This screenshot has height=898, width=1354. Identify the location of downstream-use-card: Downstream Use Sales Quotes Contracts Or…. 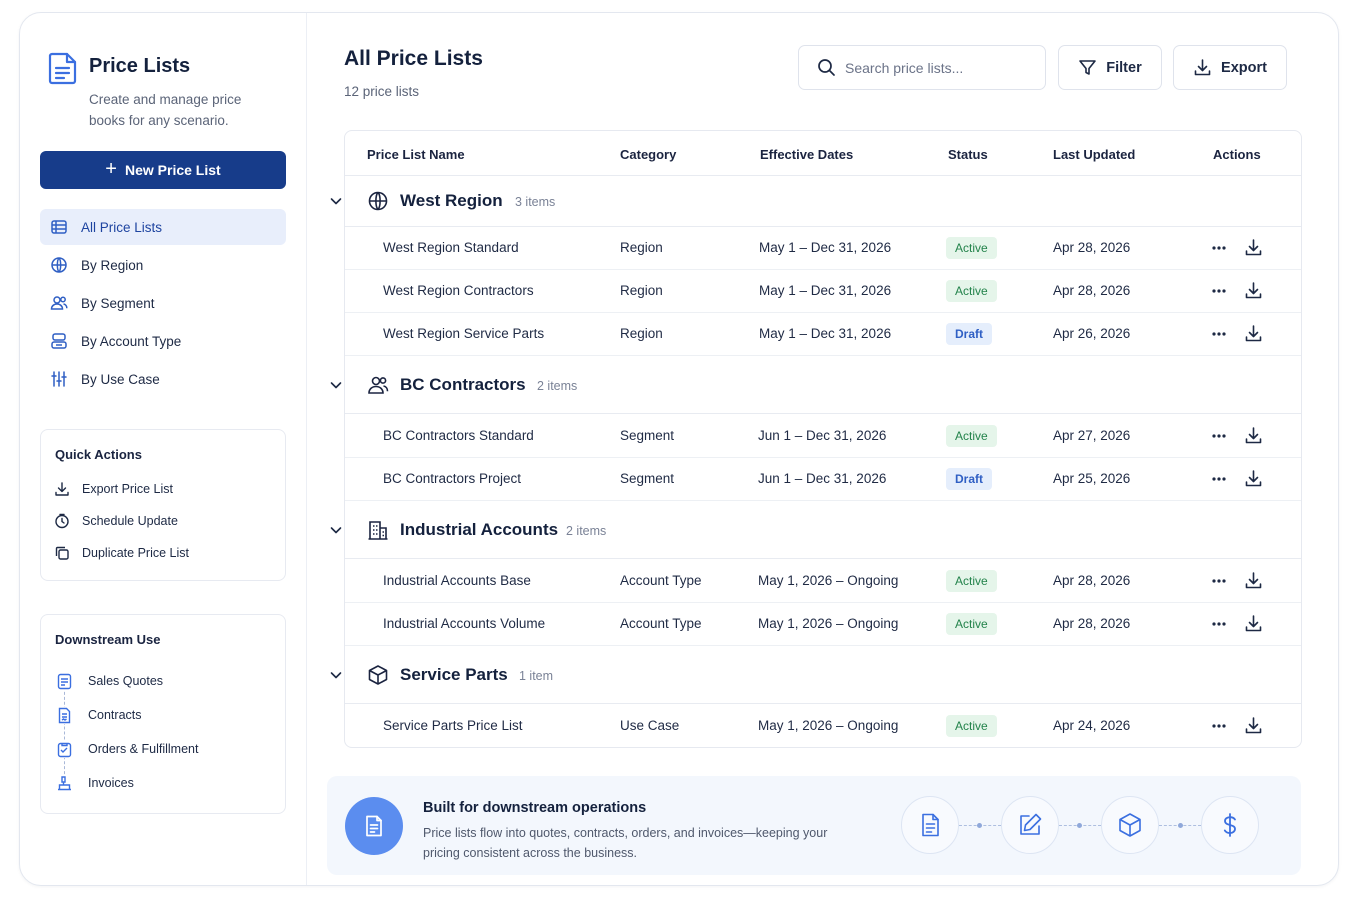
(163, 714).